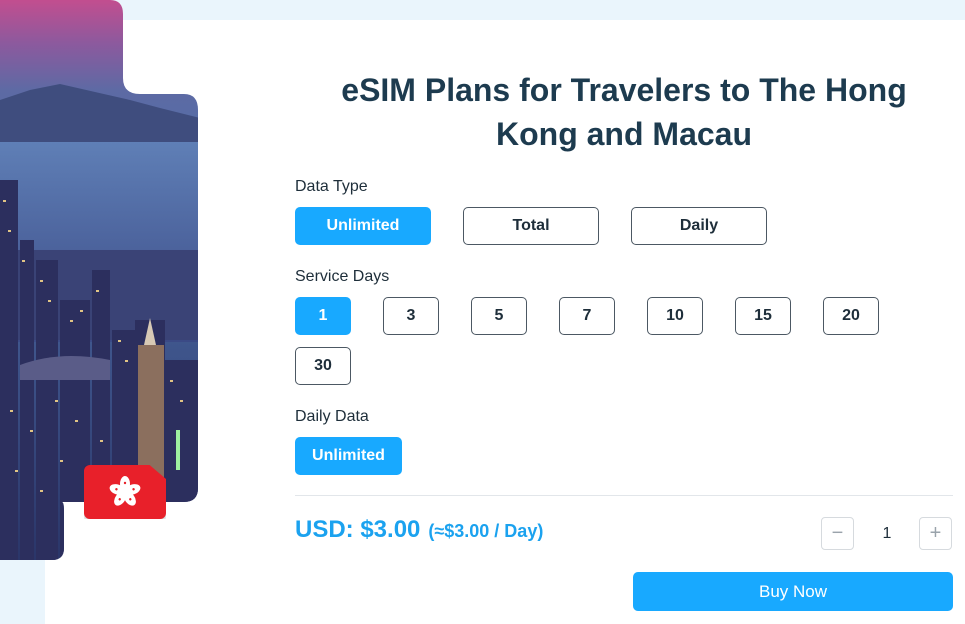 The width and height of the screenshot is (965, 624). Describe the element at coordinates (851, 316) in the screenshot. I see `service-days-20-button: 20` at that location.